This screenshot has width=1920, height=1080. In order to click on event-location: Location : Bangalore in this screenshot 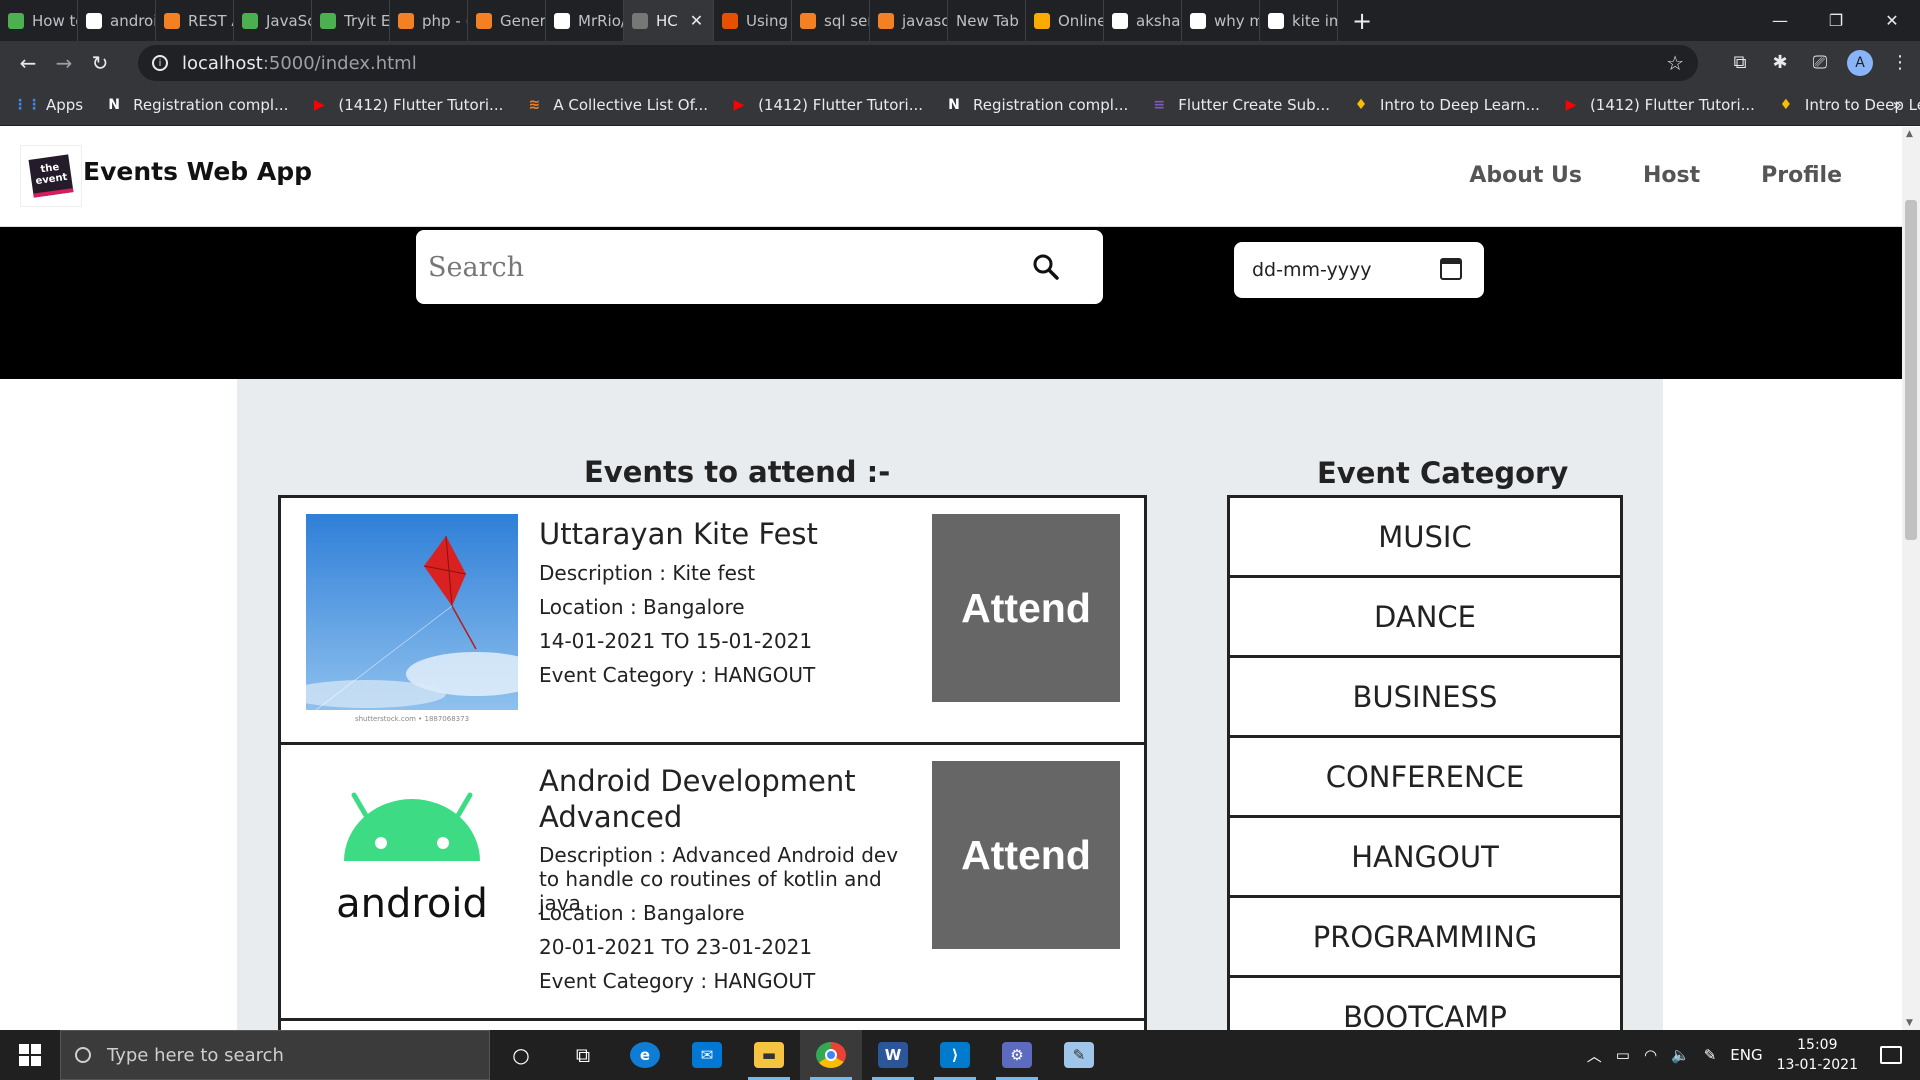, I will do `click(642, 913)`.